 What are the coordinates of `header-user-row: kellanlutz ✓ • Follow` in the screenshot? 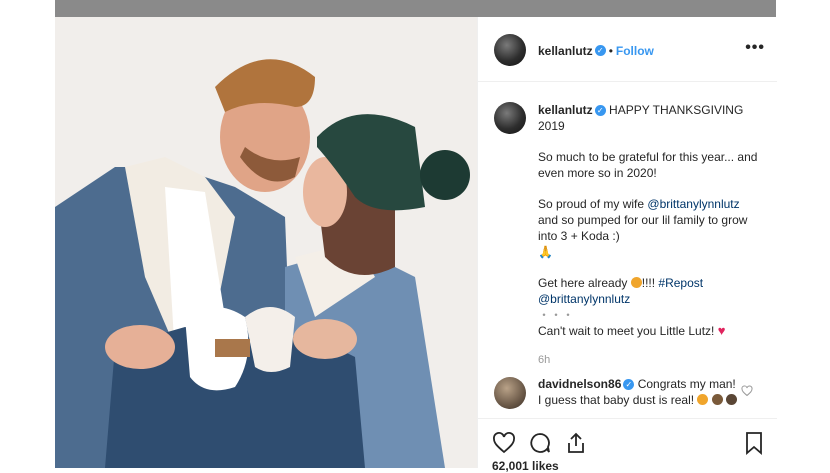 It's located at (596, 51).